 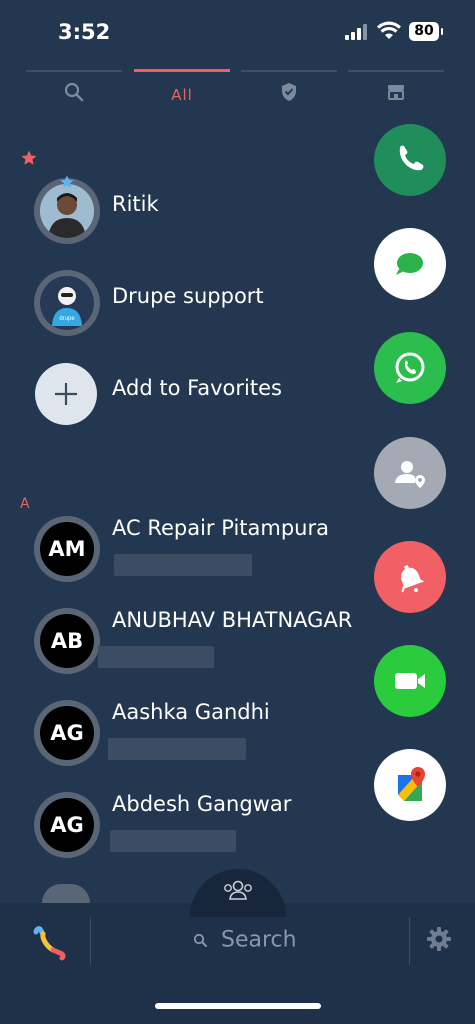 I want to click on avatar: drupe, so click(x=67, y=303).